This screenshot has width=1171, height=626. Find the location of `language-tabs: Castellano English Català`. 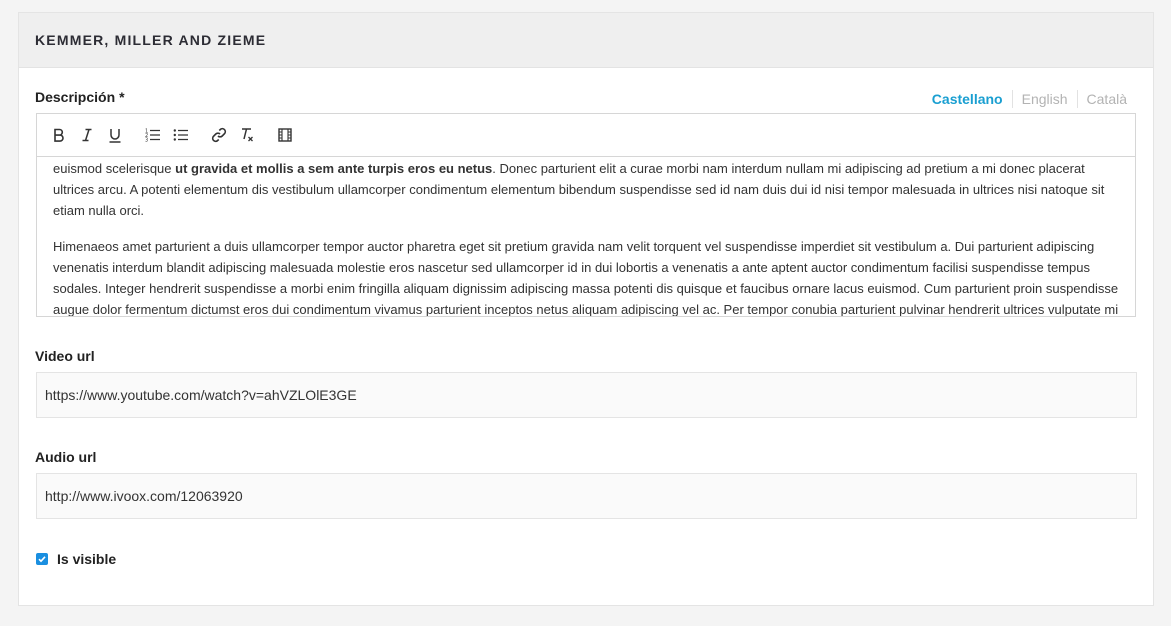

language-tabs: Castellano English Català is located at coordinates (1029, 99).